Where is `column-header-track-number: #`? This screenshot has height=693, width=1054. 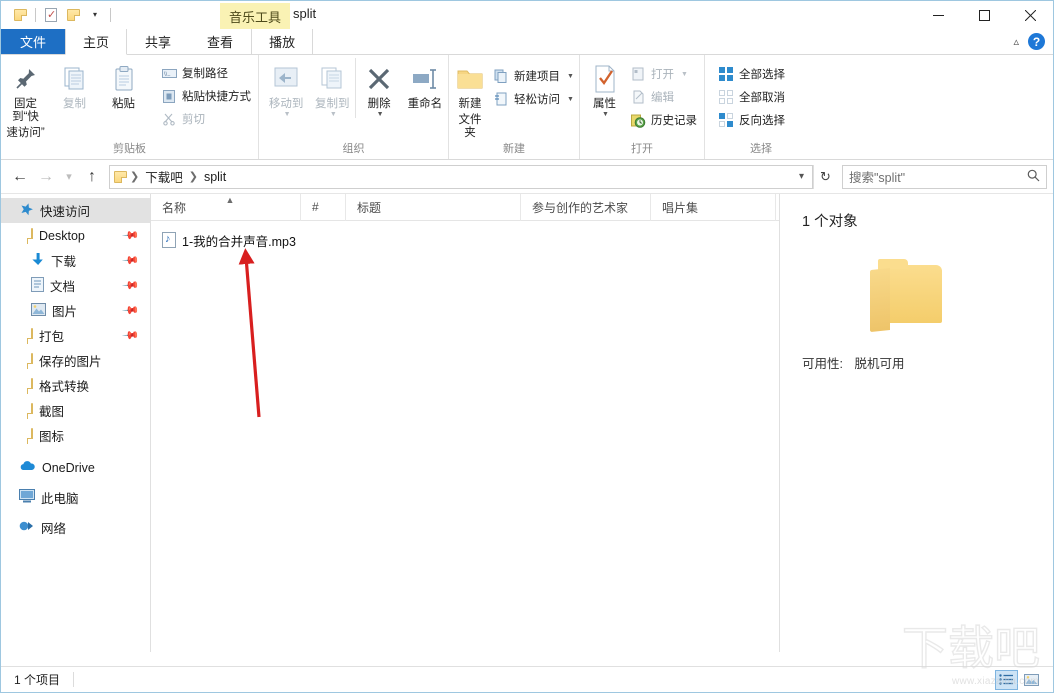
column-header-track-number: # is located at coordinates (323, 207).